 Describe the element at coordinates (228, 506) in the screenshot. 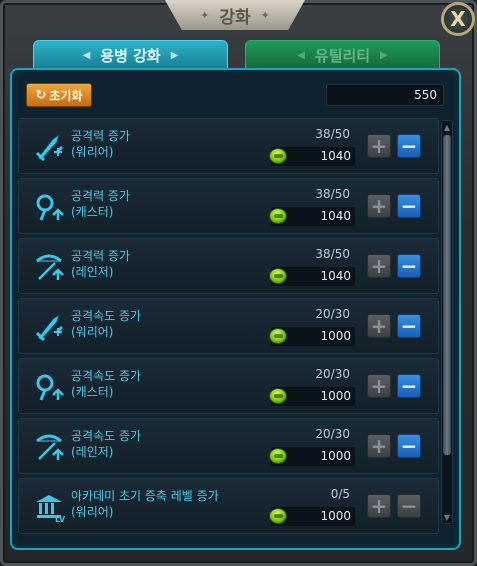

I see `upgrade-row: LV 아카데미 초기 증축 레벨 증가 (워리어) 0/5 1000 + −` at that location.